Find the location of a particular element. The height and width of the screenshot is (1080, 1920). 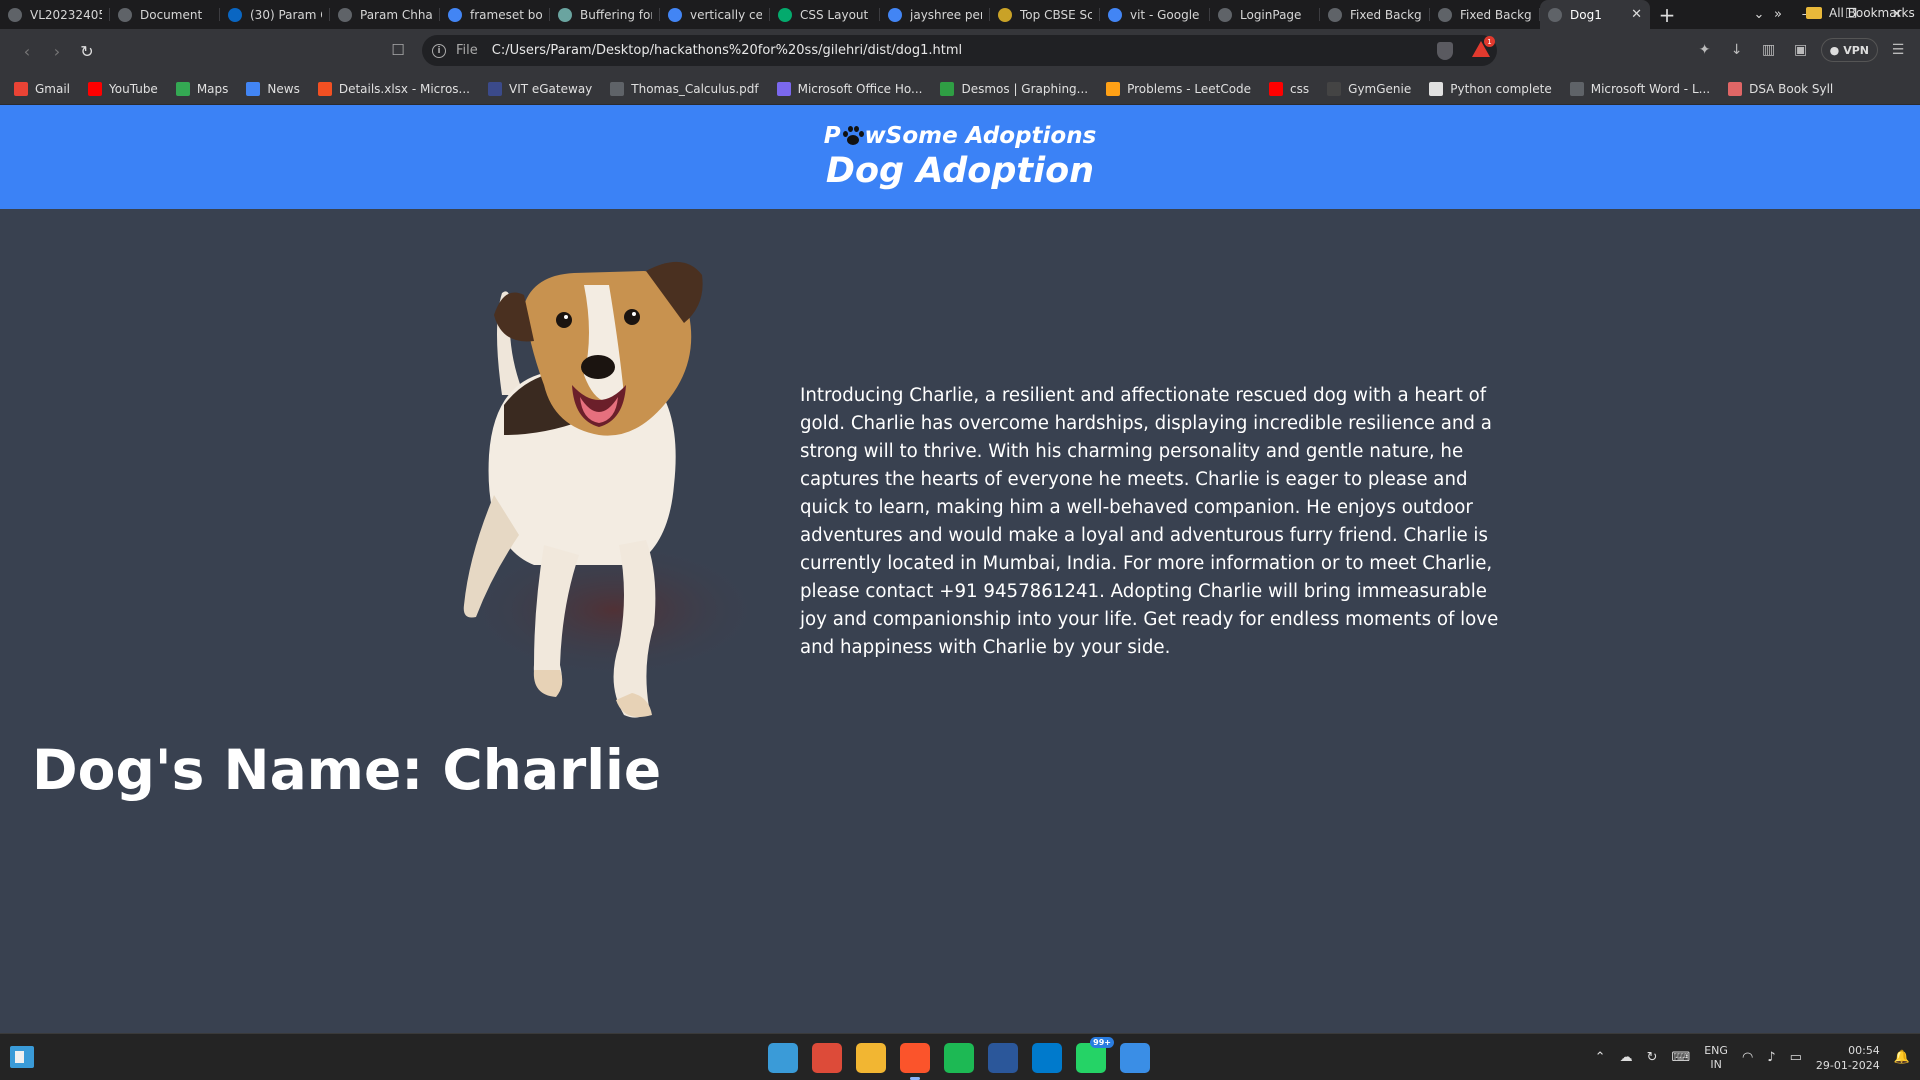

tab-title: Param Chhab is located at coordinates (396, 14).